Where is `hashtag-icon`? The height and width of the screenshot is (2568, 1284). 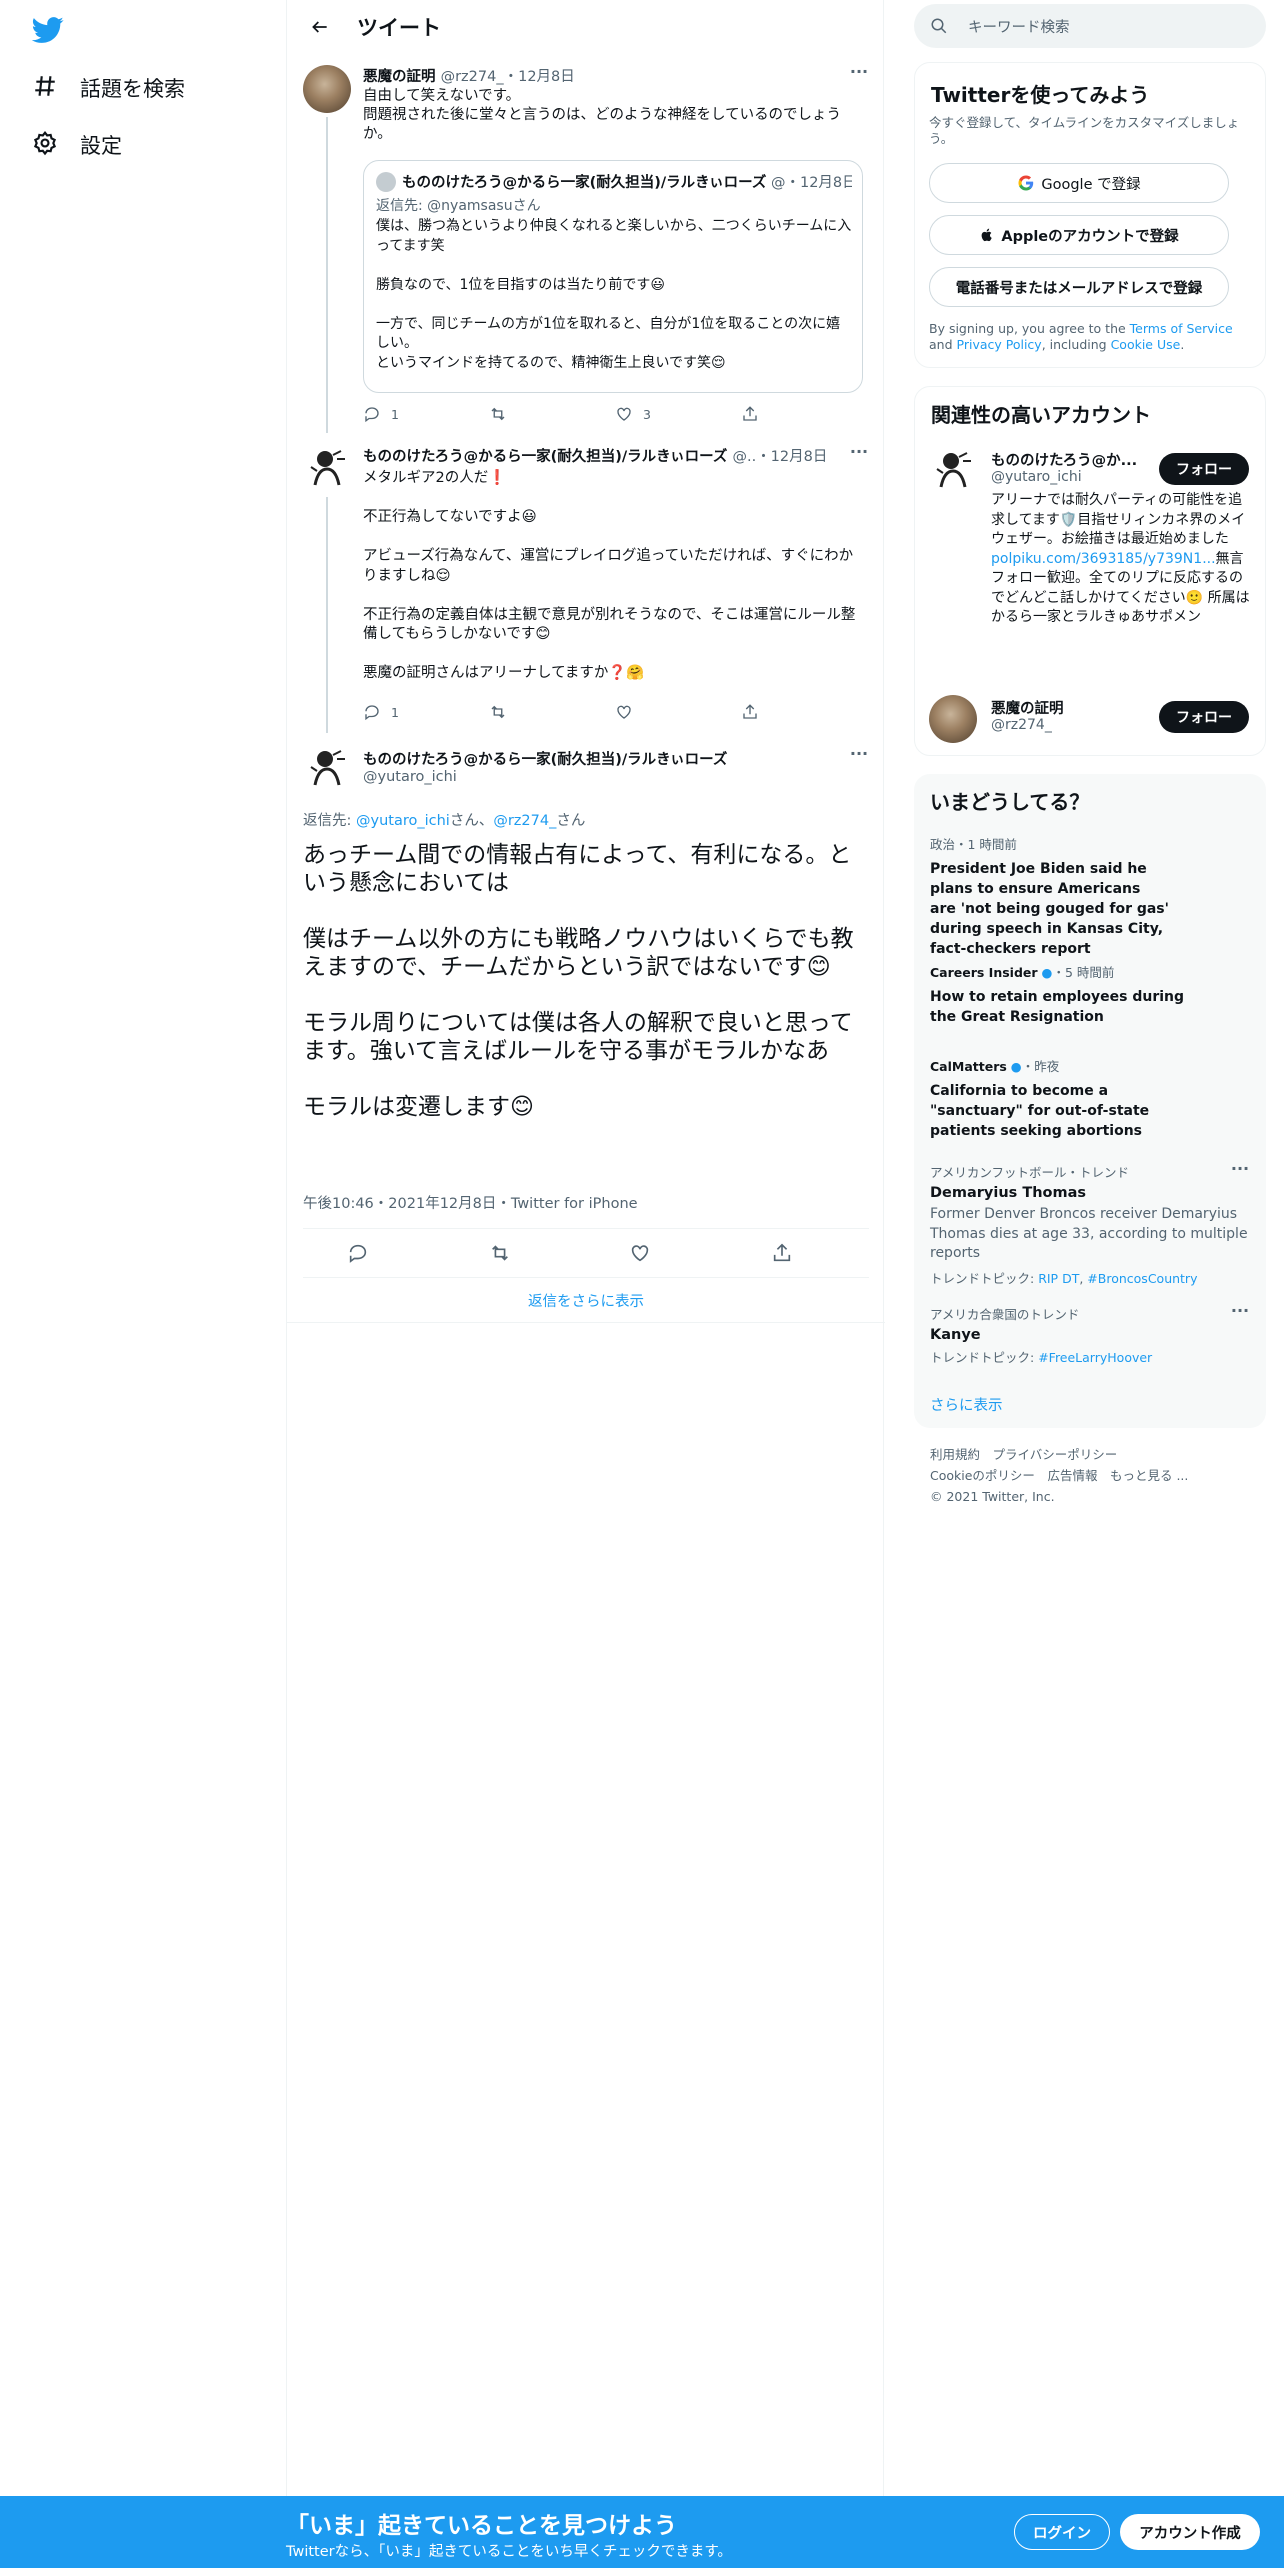 hashtag-icon is located at coordinates (56, 88).